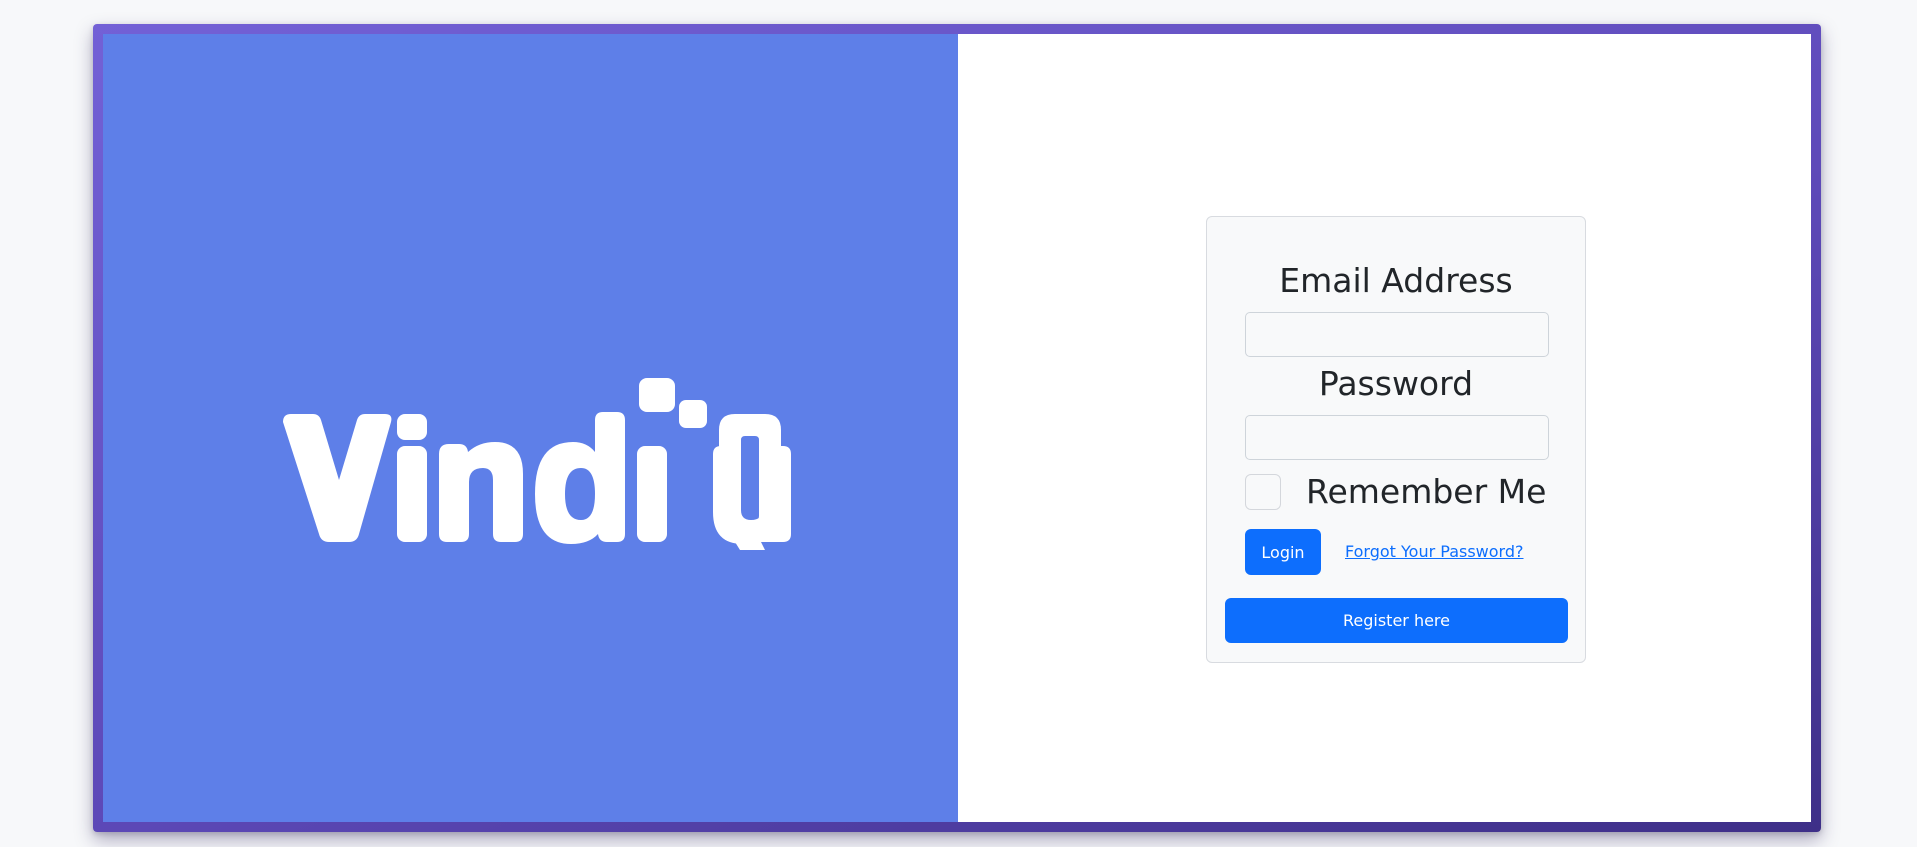 This screenshot has width=1917, height=847. What do you see at coordinates (1426, 491) in the screenshot?
I see `remember-me-label: Remember Me` at bounding box center [1426, 491].